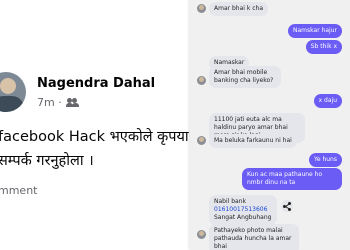 The width and height of the screenshot is (350, 250). What do you see at coordinates (18, 190) in the screenshot?
I see `comment-action: mment` at bounding box center [18, 190].